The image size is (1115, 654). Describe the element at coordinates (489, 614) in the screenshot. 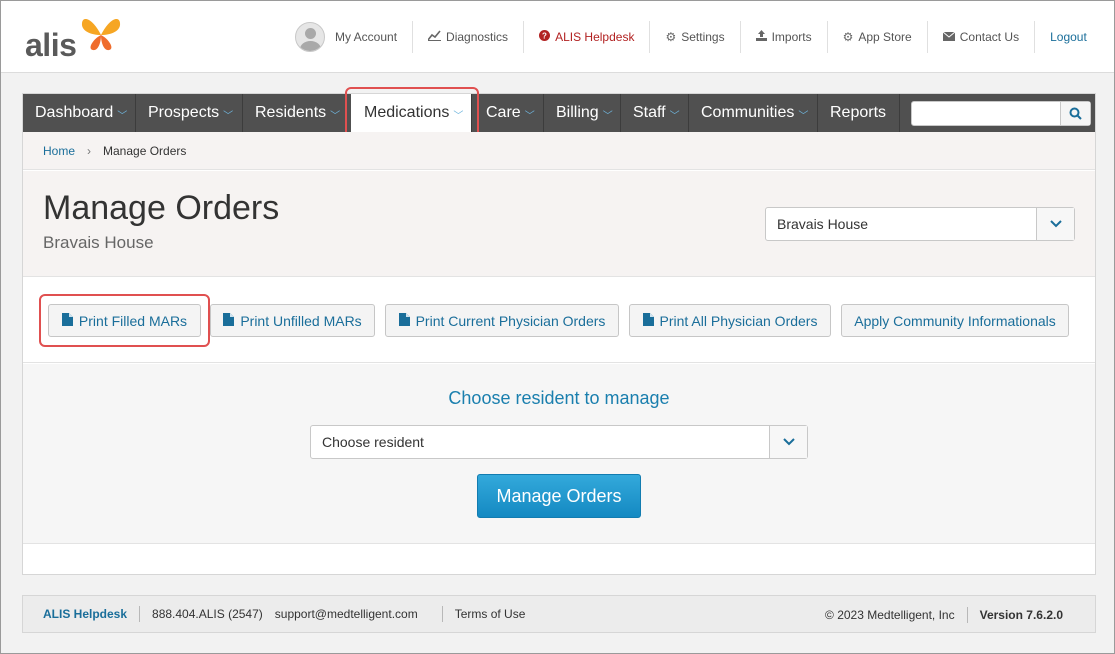

I see `footer-terms-link: Terms of Use` at that location.